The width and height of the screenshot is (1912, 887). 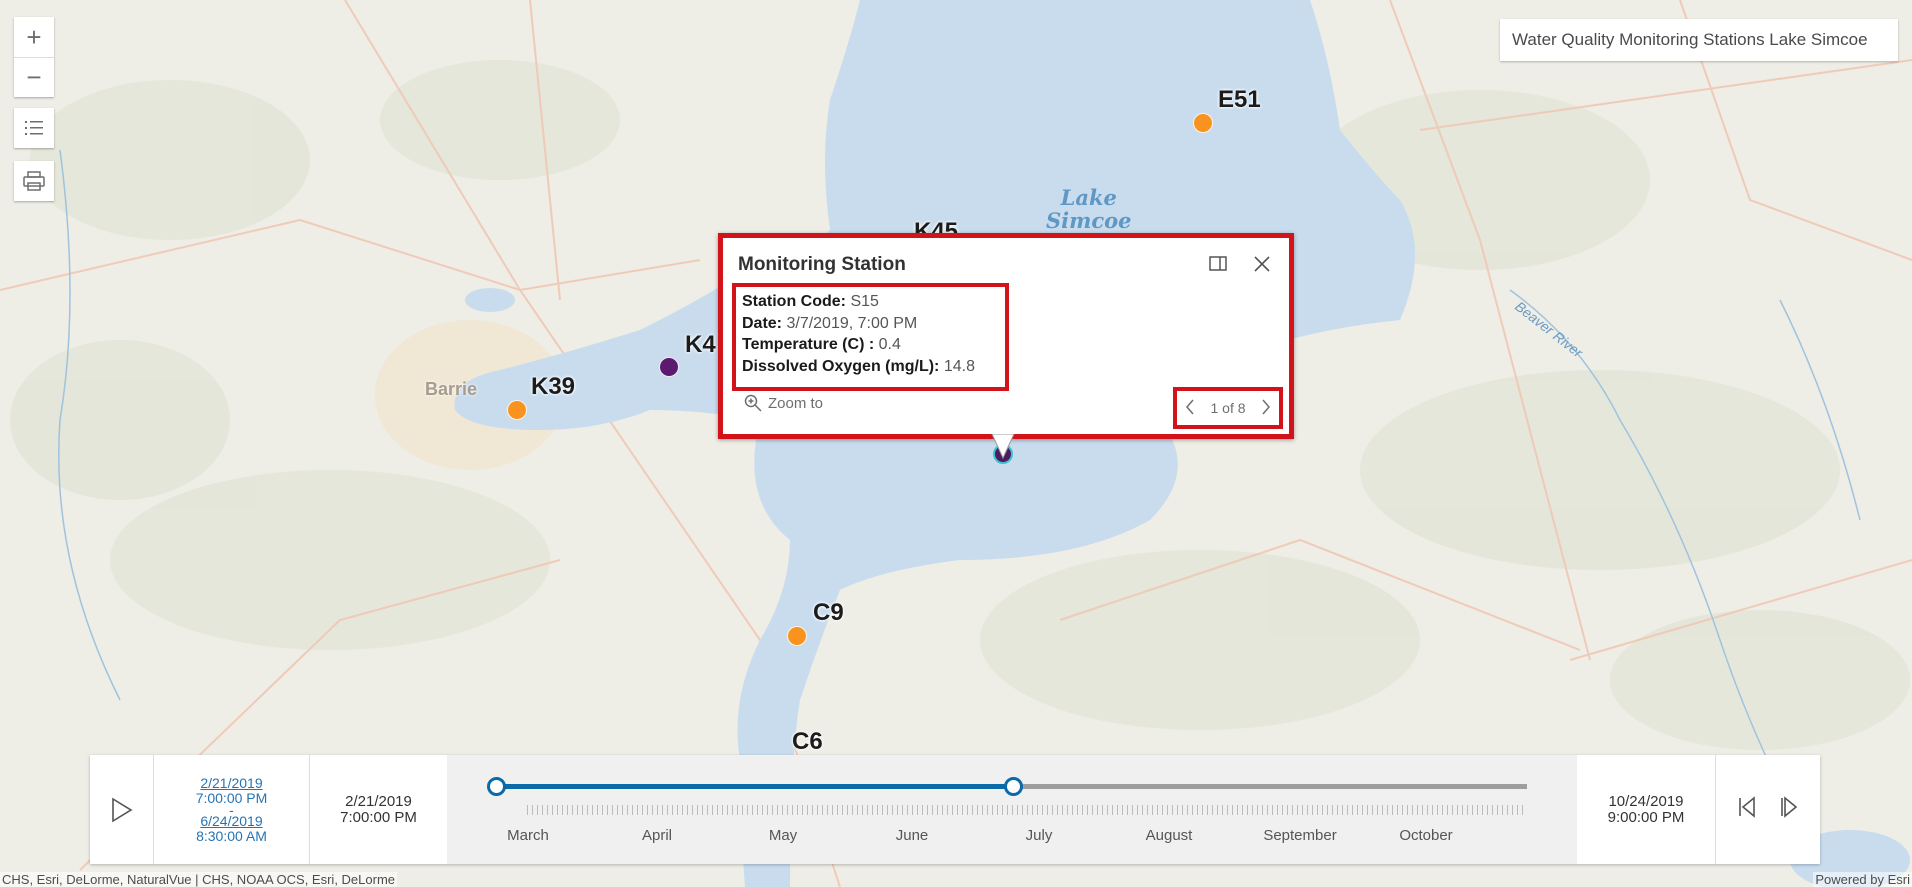 I want to click on attr-value: S15, so click(x=864, y=301).